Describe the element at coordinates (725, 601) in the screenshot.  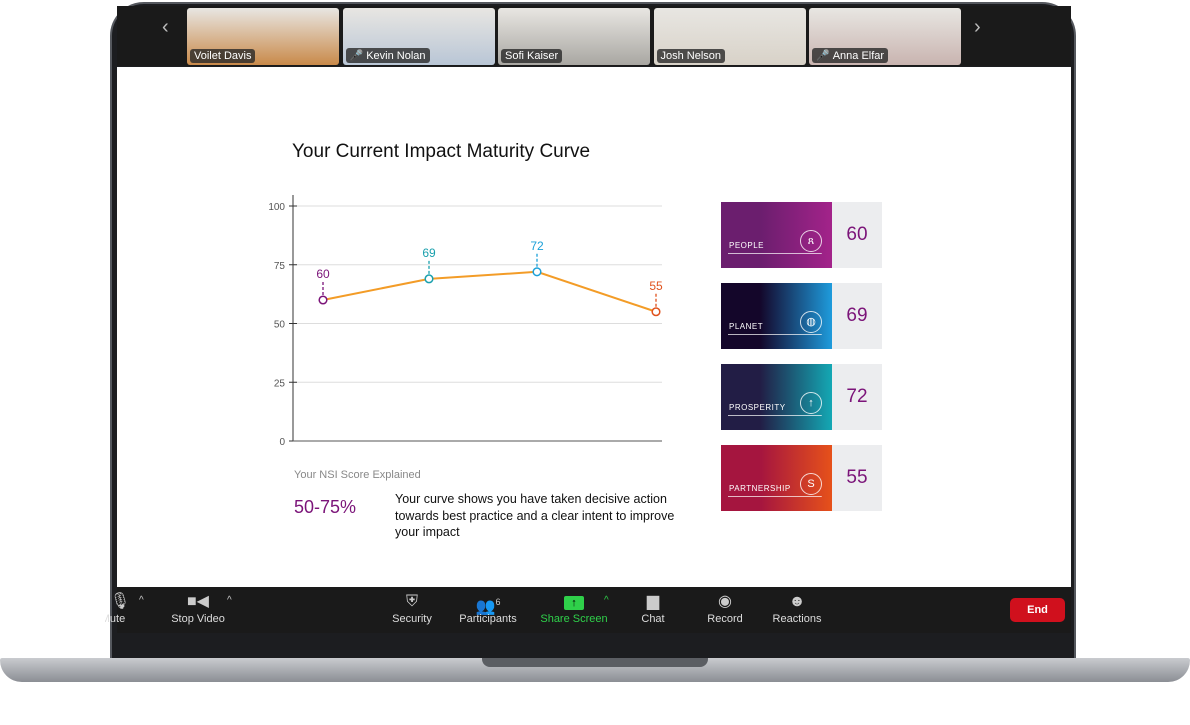
I see `record-icon: ◉` at that location.